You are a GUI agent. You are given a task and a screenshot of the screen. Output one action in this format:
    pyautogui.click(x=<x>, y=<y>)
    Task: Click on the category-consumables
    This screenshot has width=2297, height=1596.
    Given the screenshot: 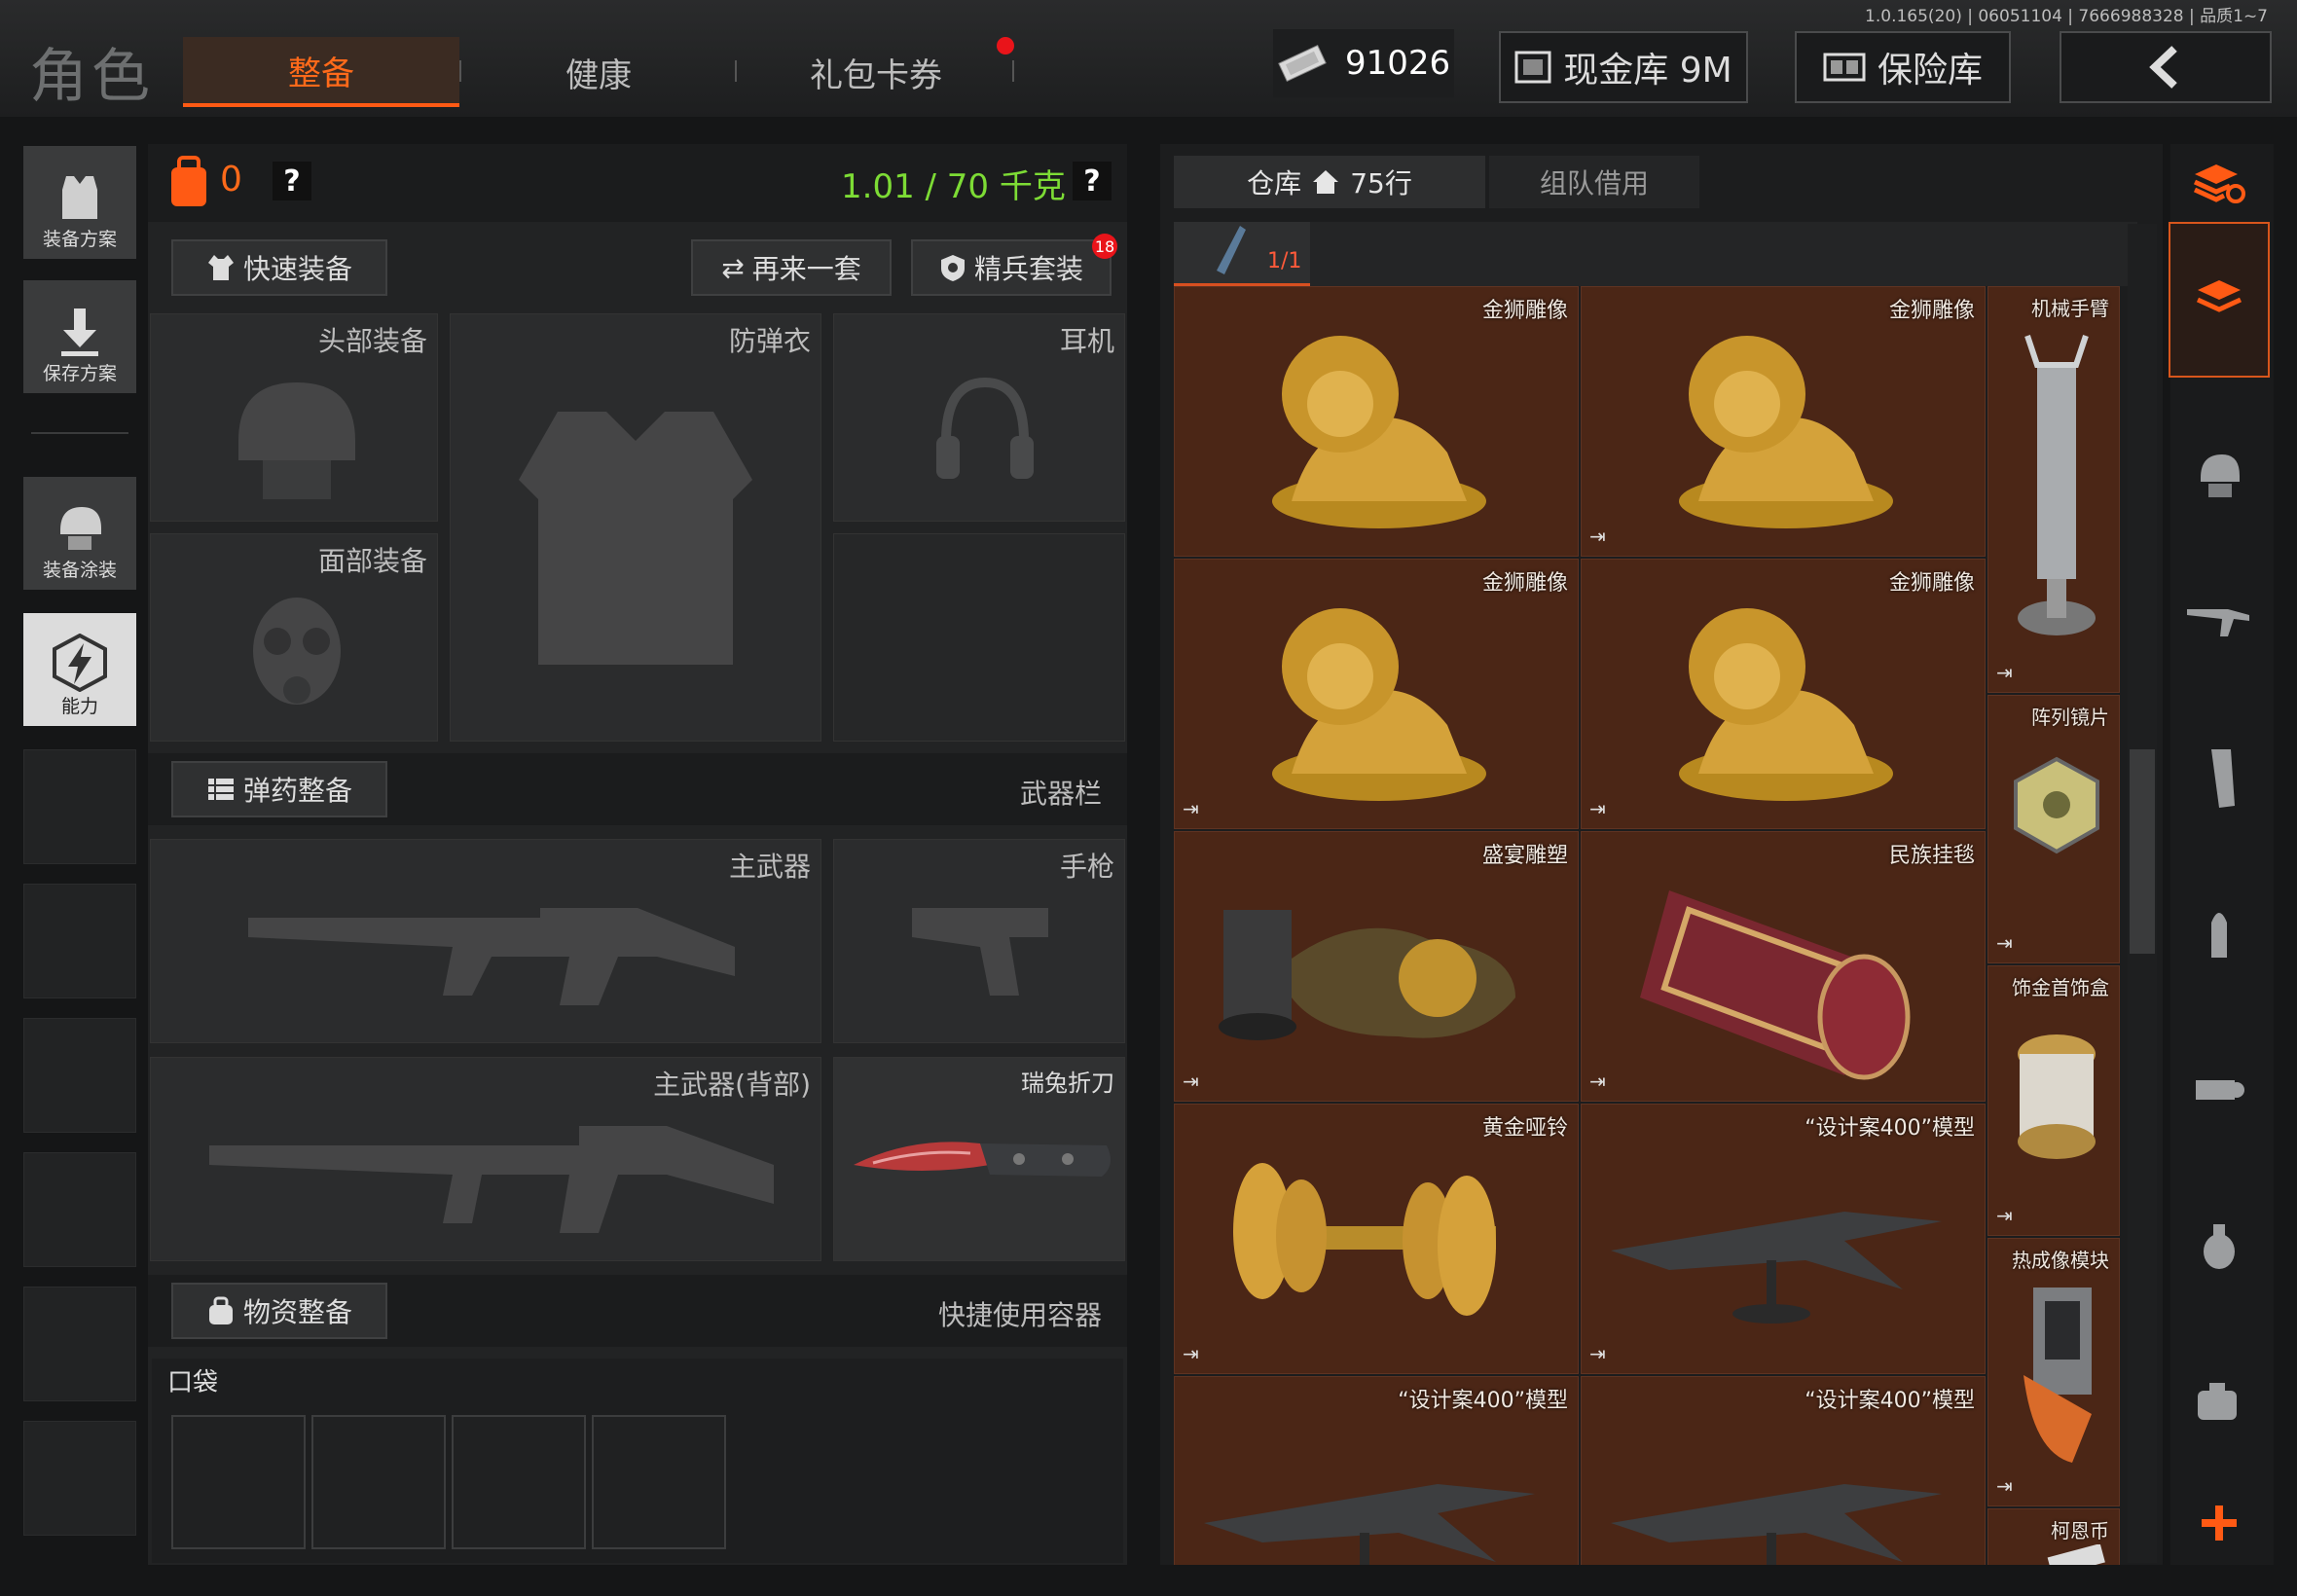 What is the action you would take?
    pyautogui.click(x=2219, y=1401)
    